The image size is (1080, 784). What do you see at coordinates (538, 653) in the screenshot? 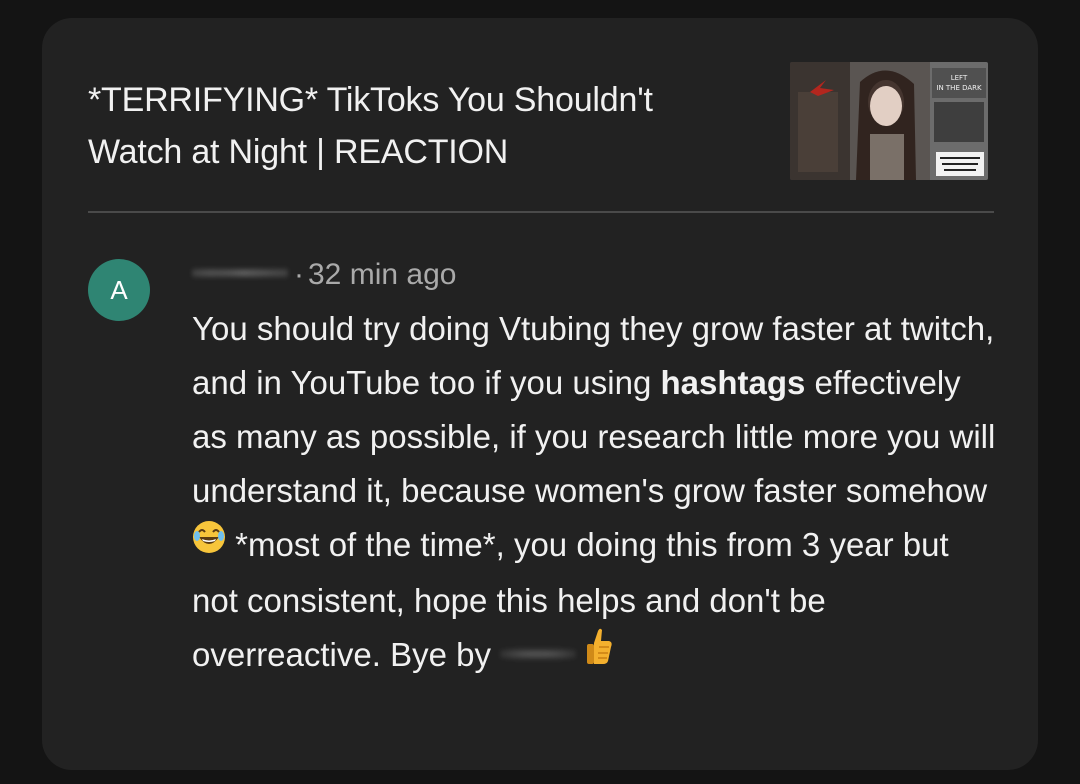
I see `signature-blurred` at bounding box center [538, 653].